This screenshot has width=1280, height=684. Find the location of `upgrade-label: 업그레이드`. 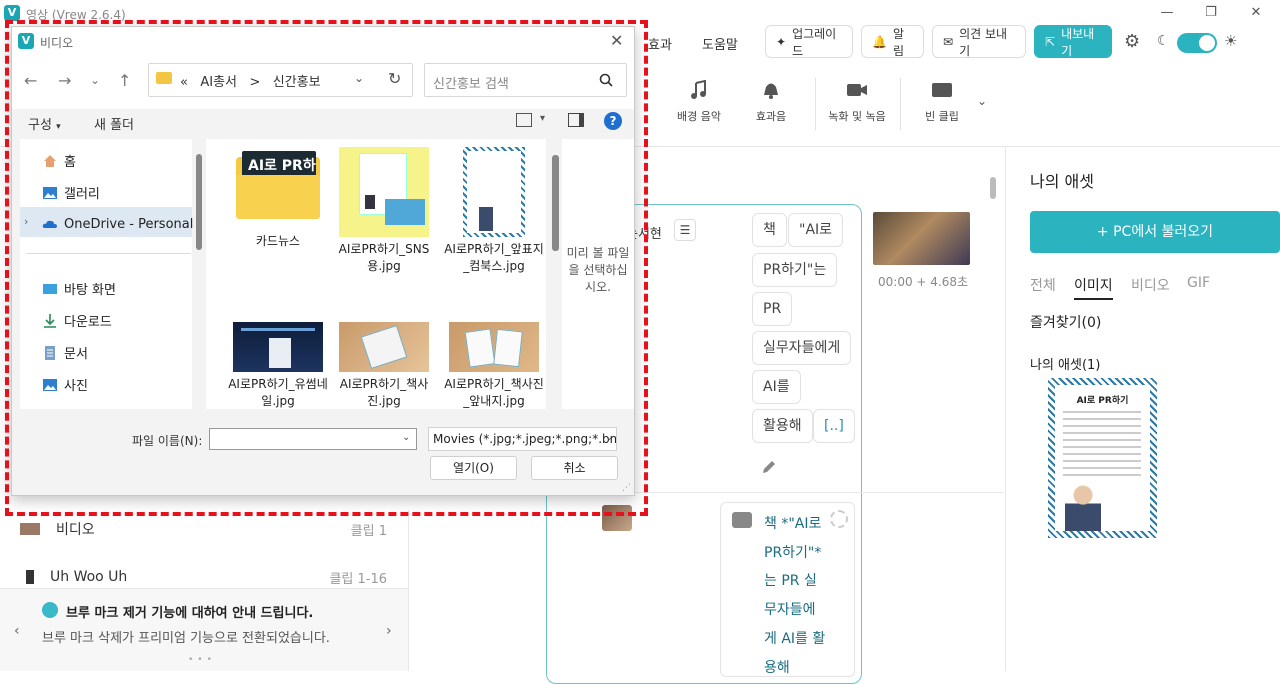

upgrade-label: 업그레이드 is located at coordinates (814, 42).